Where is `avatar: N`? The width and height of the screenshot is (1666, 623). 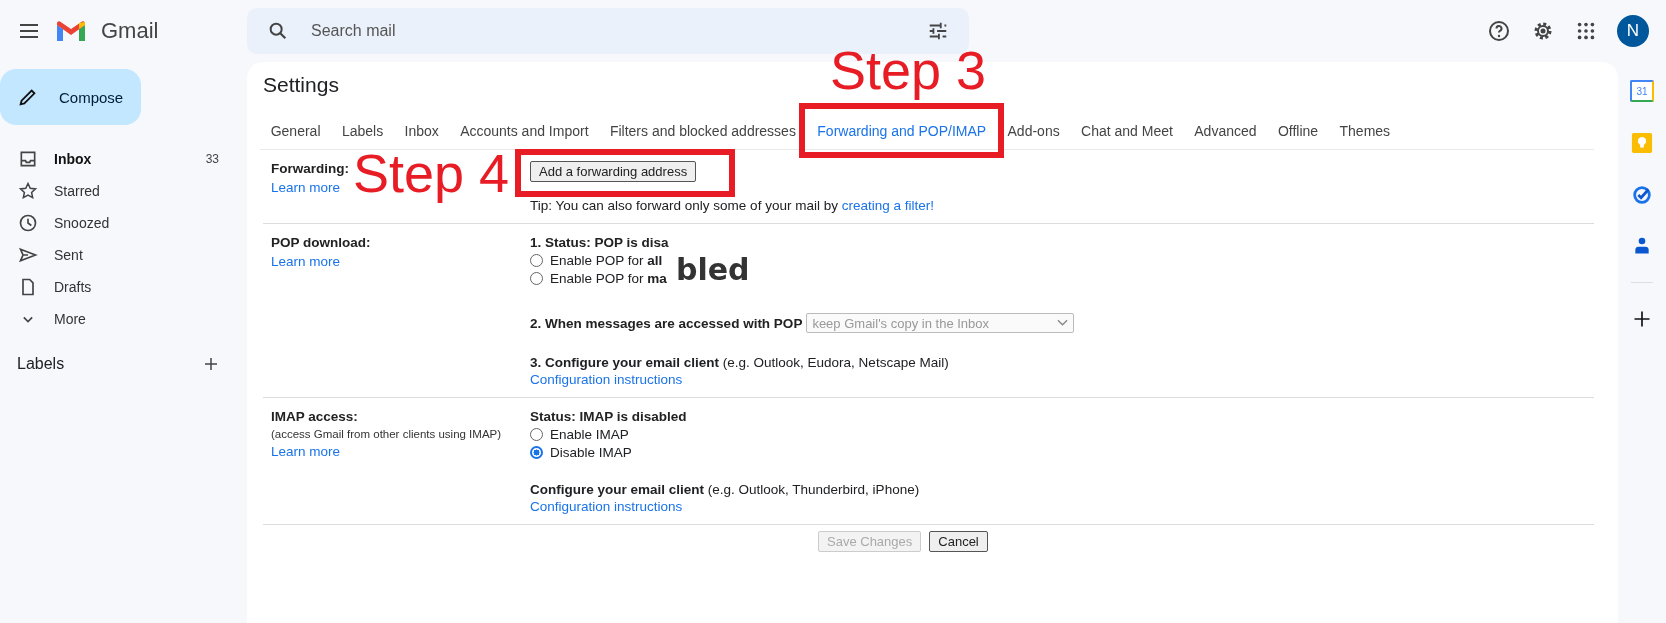
avatar: N is located at coordinates (1633, 31).